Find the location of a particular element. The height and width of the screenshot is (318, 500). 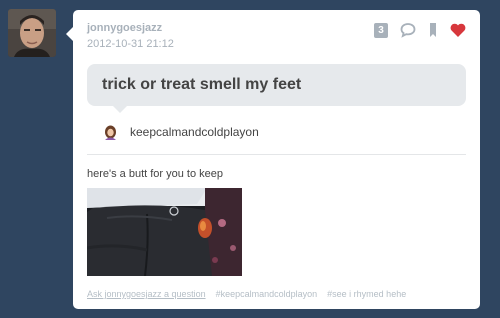

post-header: jonnygoesjazz 2012-10-31 21:12 is located at coordinates (130, 36).